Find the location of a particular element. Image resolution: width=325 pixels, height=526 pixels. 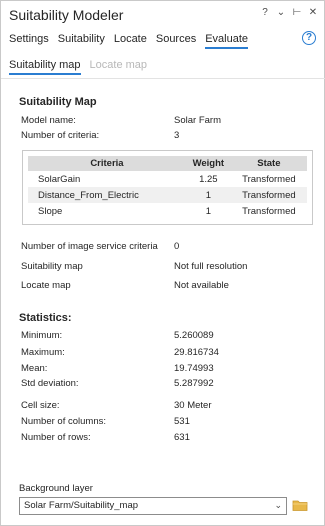

tab-suitability: Suitability is located at coordinates (81, 41).